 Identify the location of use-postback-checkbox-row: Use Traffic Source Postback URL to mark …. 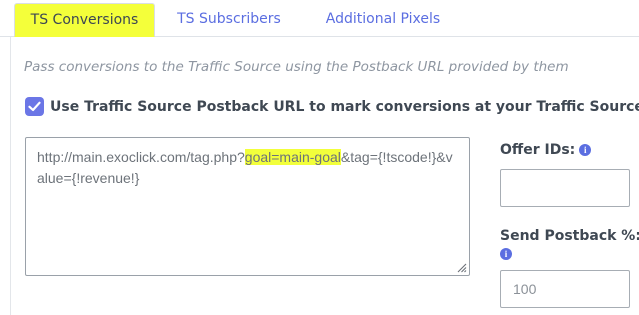
(332, 106).